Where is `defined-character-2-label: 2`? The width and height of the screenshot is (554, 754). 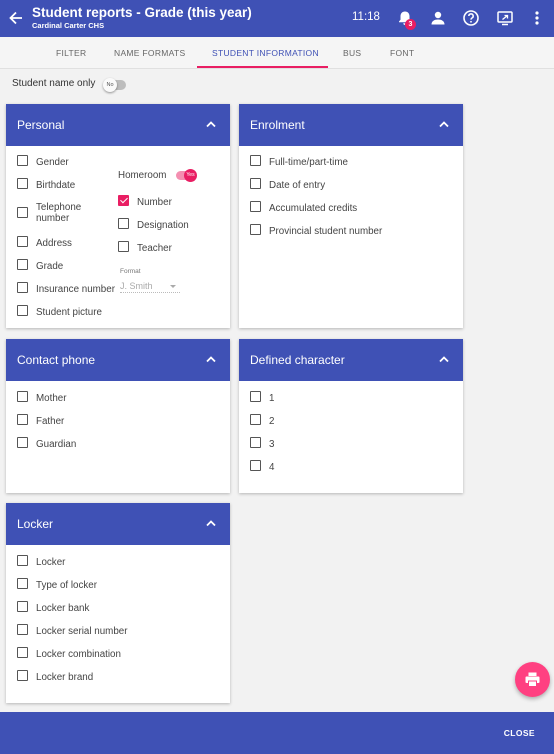 defined-character-2-label: 2 is located at coordinates (272, 421).